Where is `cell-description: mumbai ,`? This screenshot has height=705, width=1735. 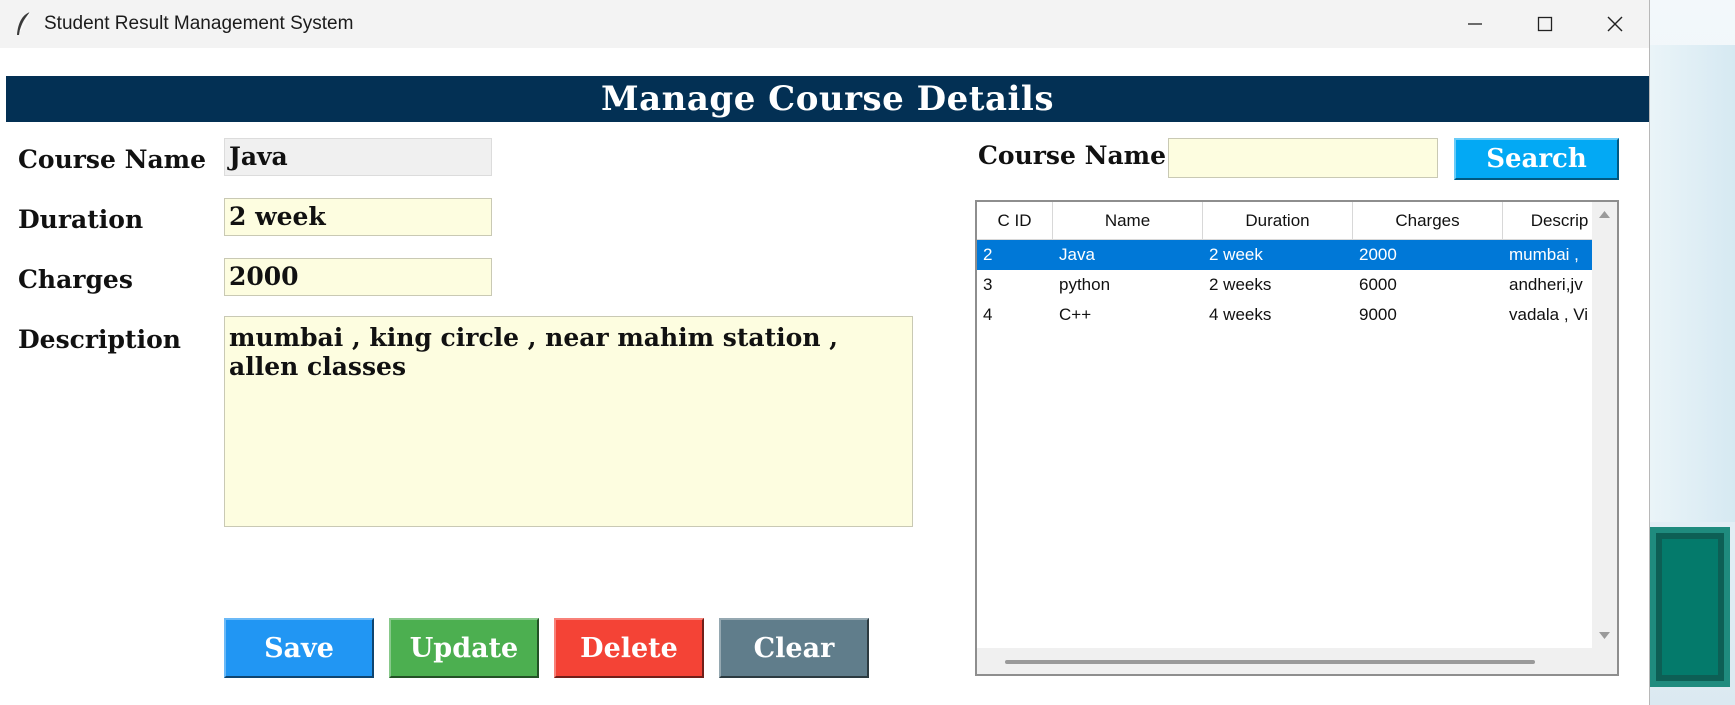 cell-description: mumbai , is located at coordinates (1544, 254).